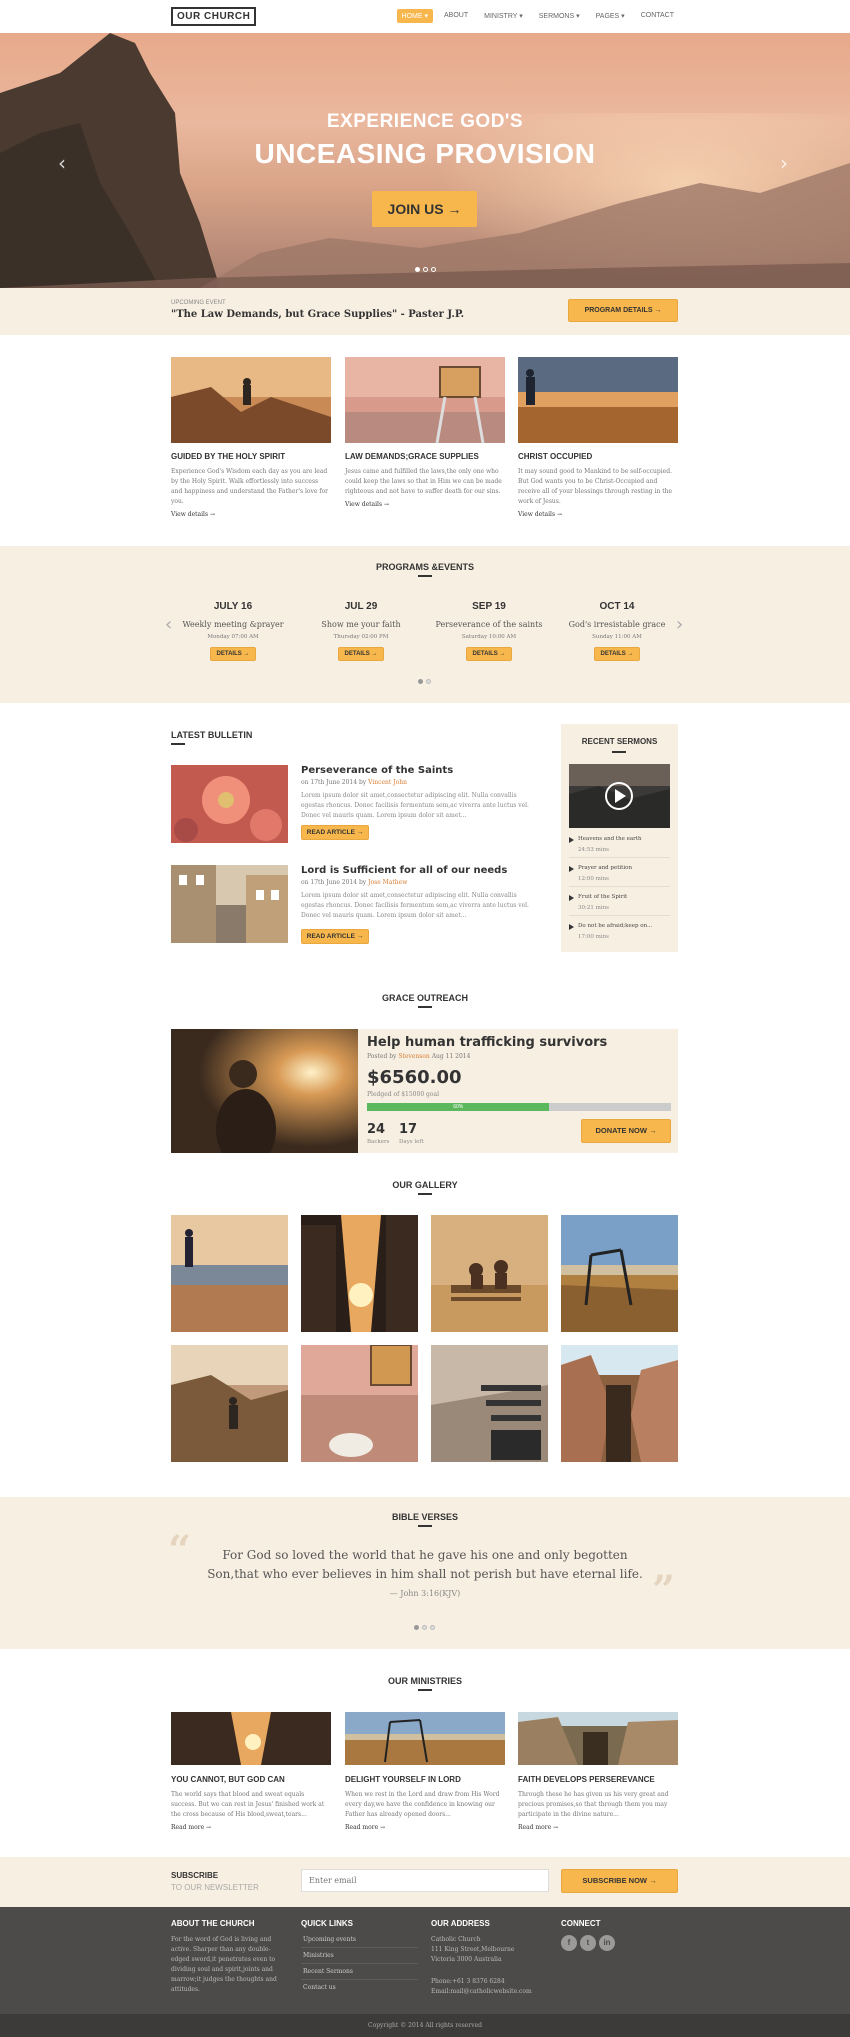  I want to click on sermon-title: Prayer and petition, so click(619, 868).